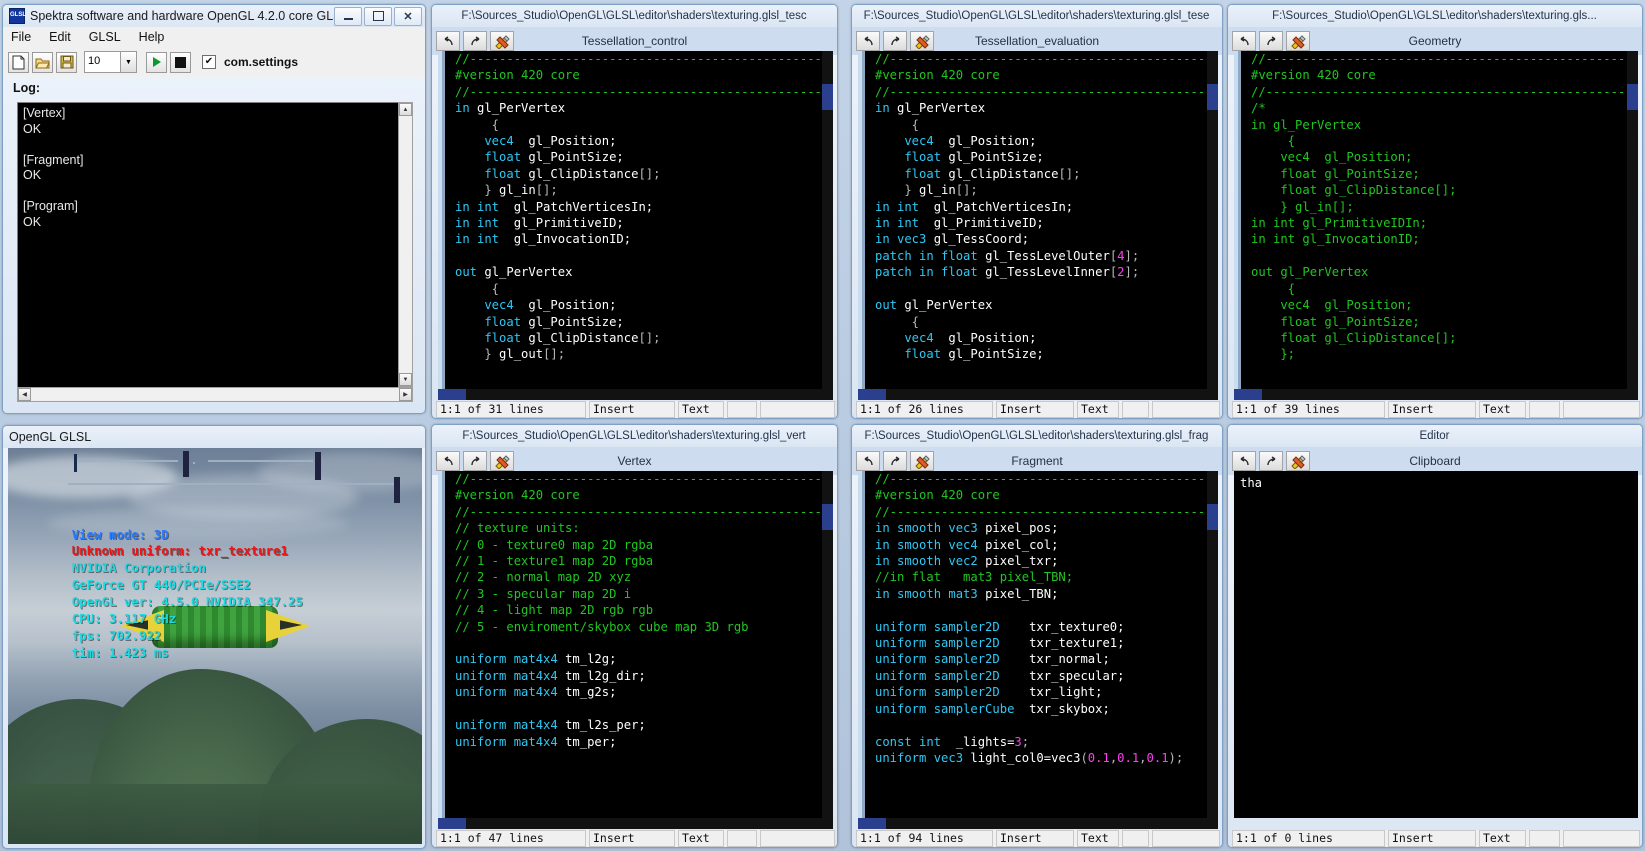  I want to click on code-vertical-scrollbar-tesc, so click(827, 220).